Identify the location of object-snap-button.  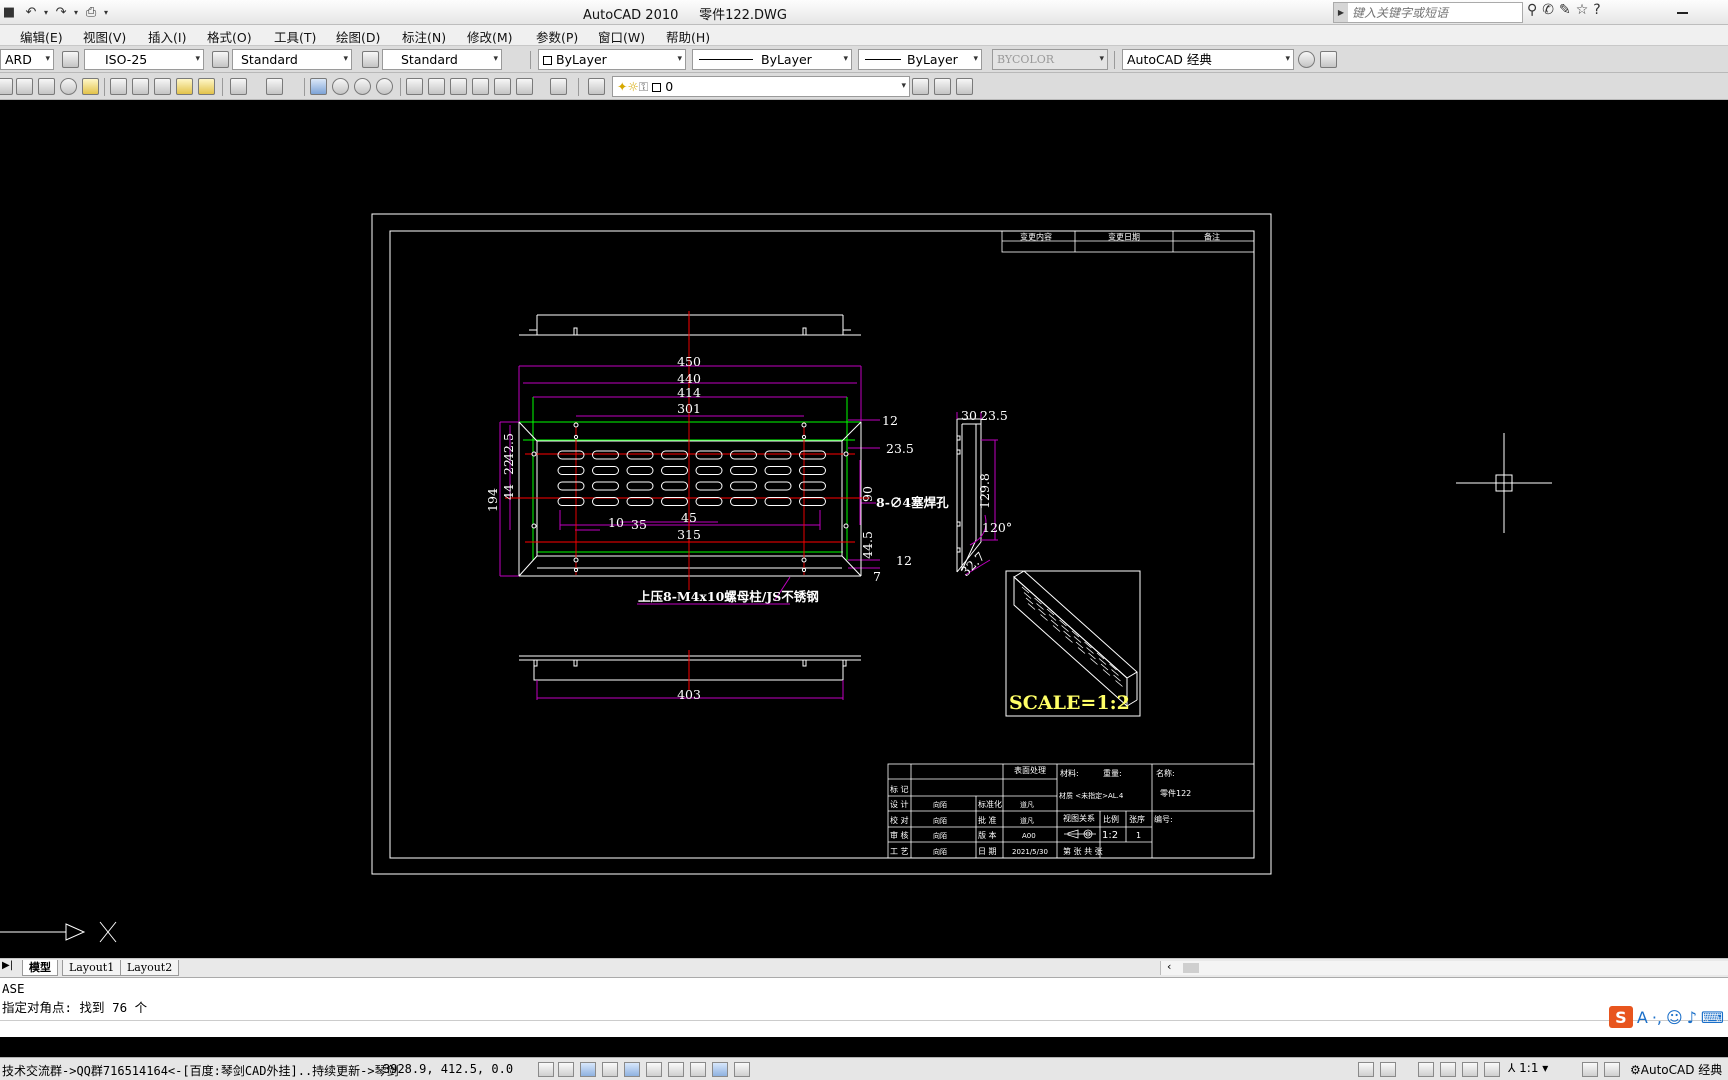
(632, 1069).